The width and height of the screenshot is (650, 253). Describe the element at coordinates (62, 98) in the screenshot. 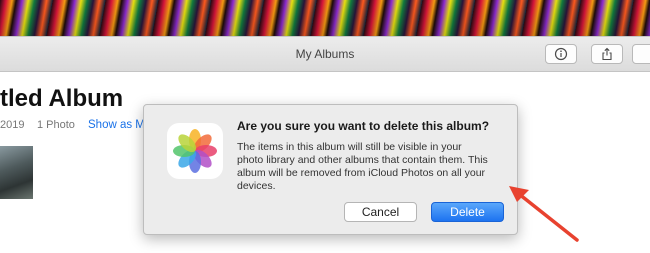

I see `album-title: tled Album` at that location.